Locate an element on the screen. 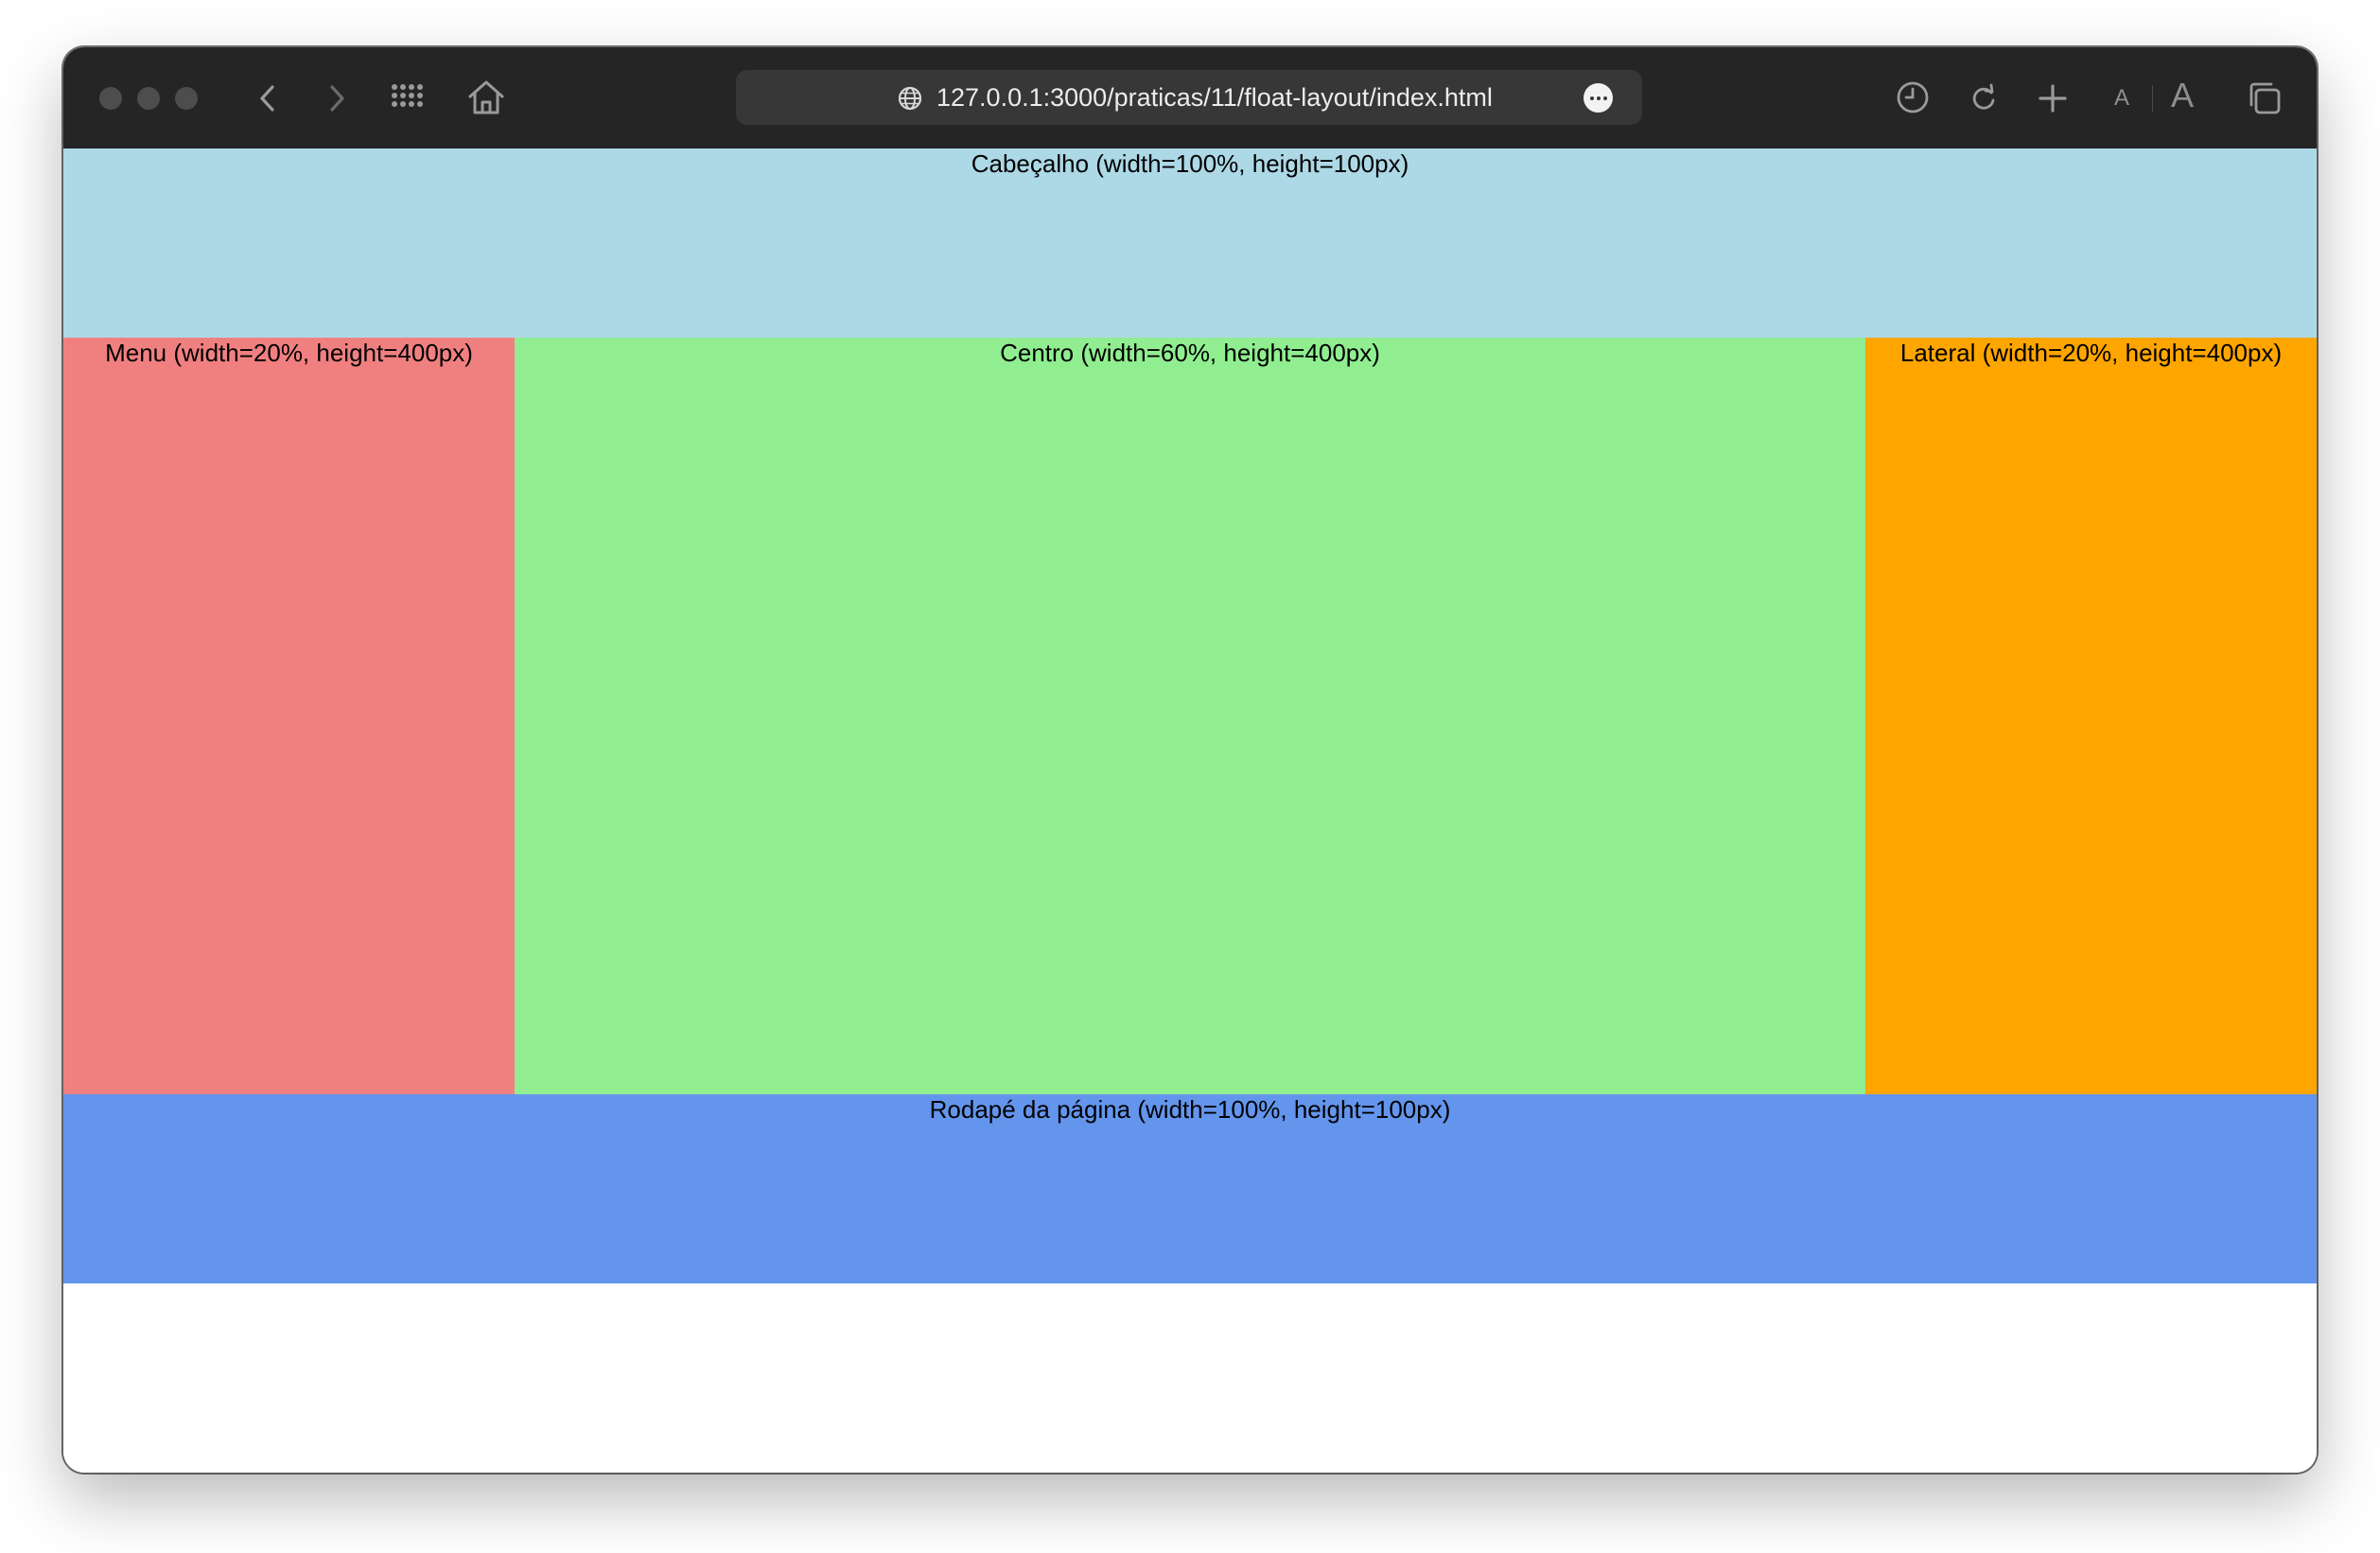 This screenshot has height=1553, width=2380. grid-icon is located at coordinates (407, 96).